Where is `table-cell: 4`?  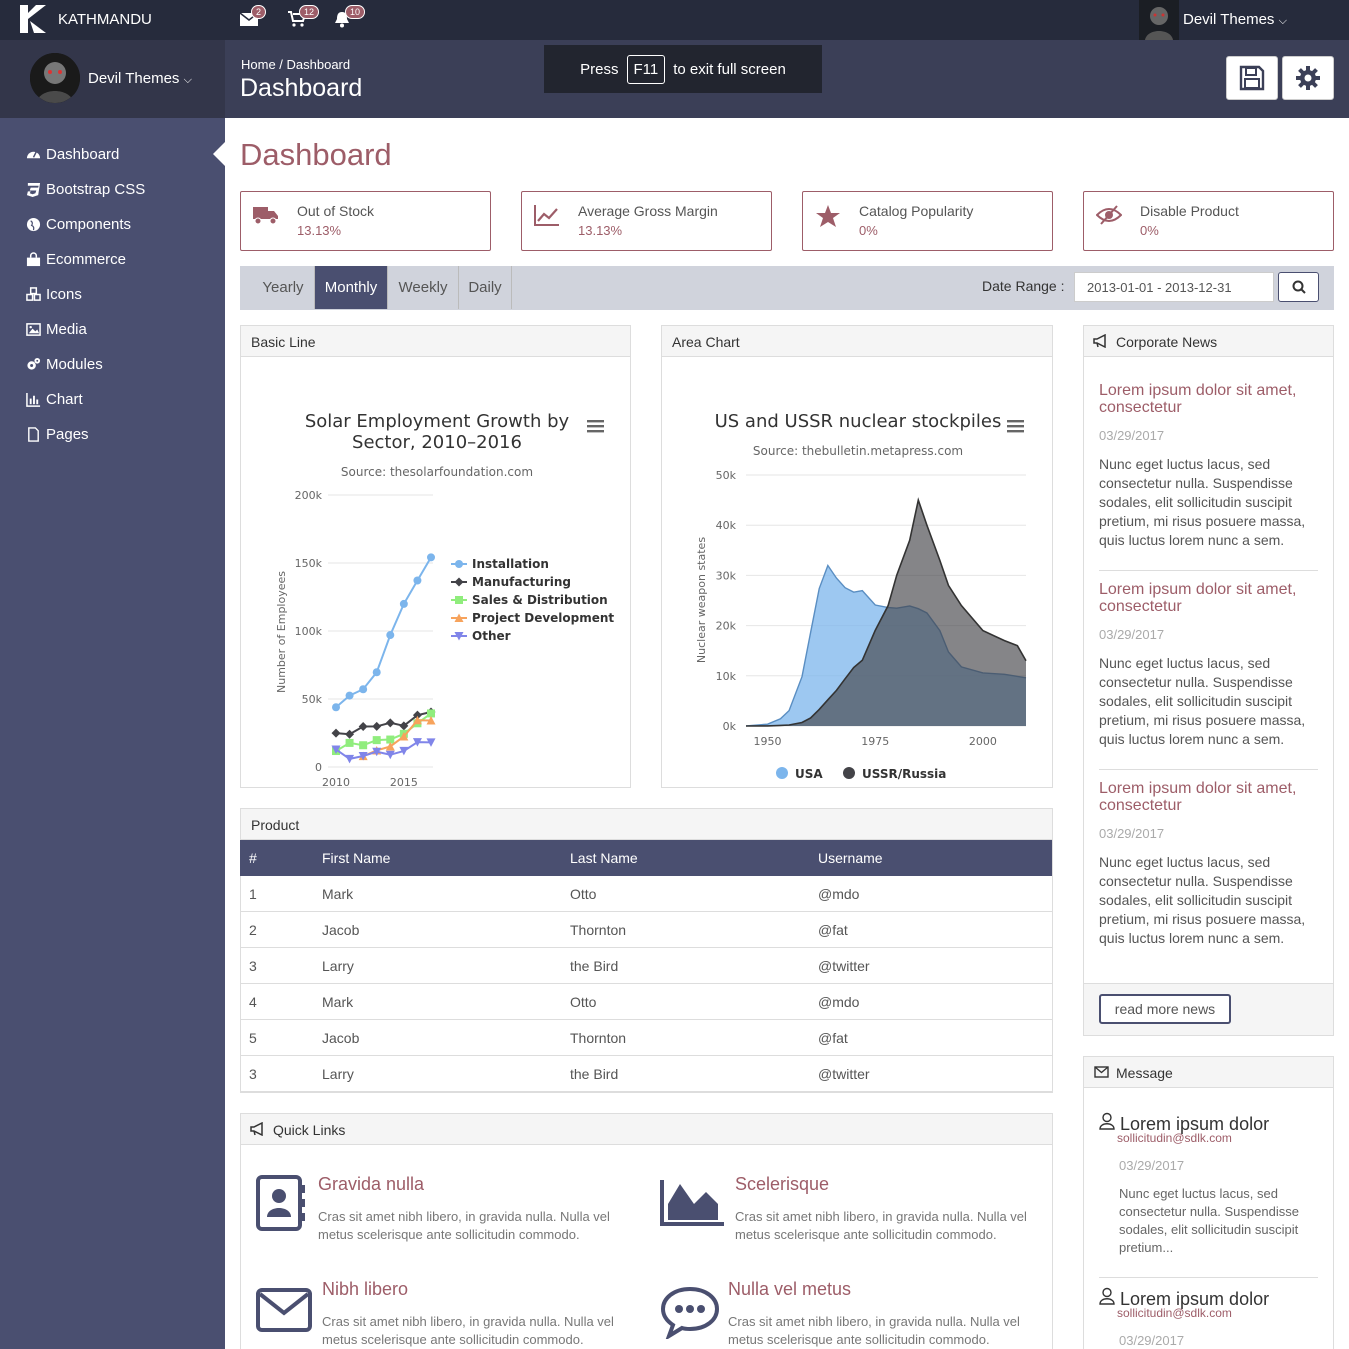
table-cell: 4 is located at coordinates (253, 1002).